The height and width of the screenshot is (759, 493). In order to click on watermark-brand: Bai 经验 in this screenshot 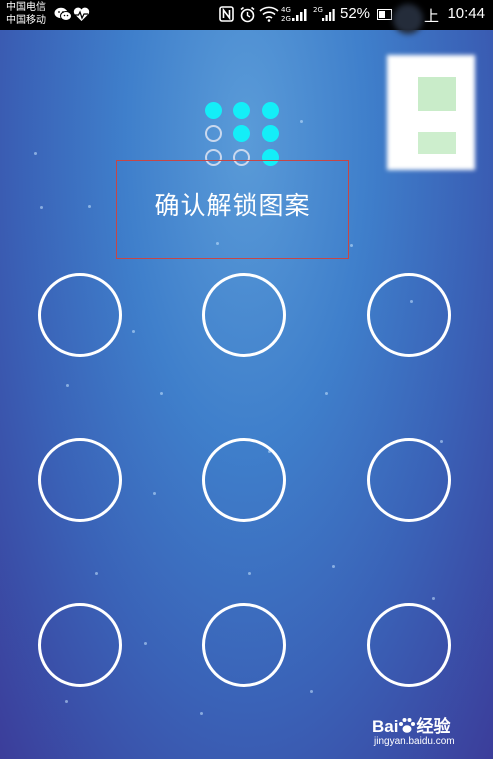, I will do `click(411, 725)`.